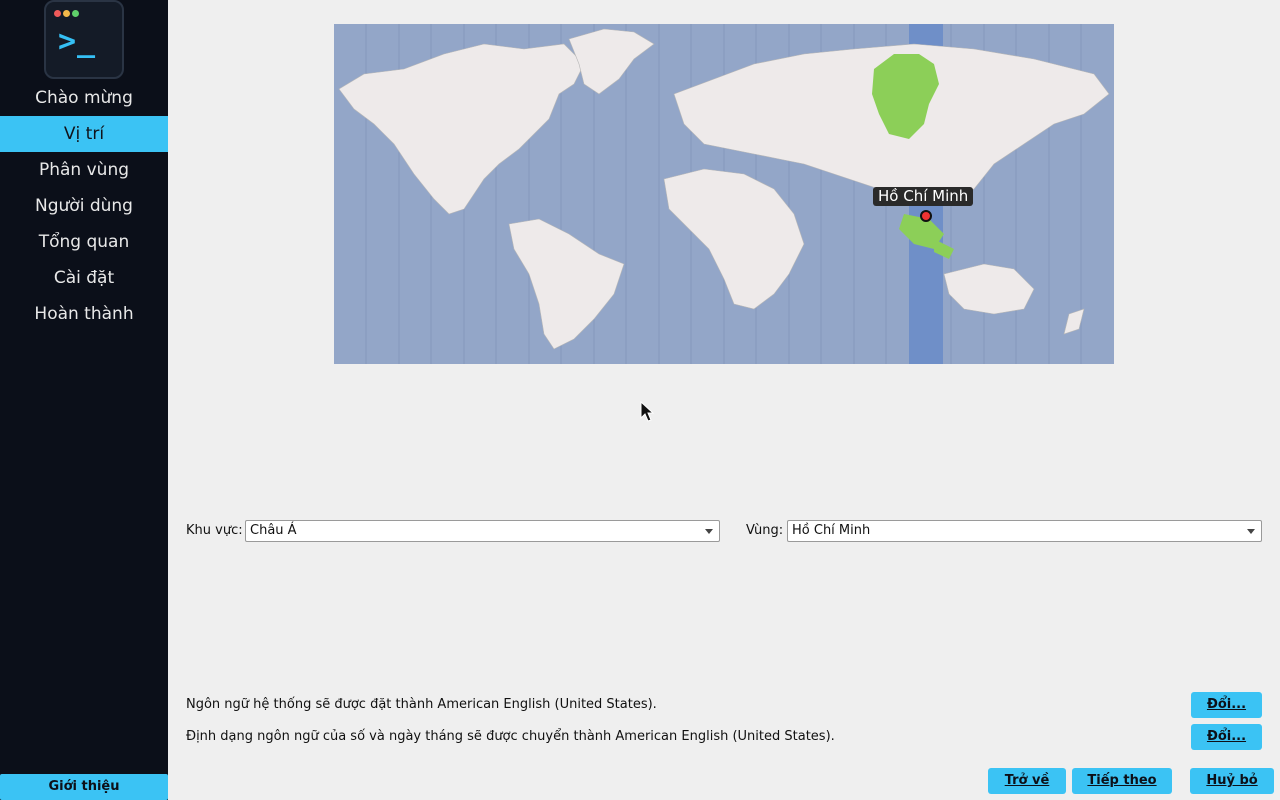  What do you see at coordinates (84, 242) in the screenshot?
I see `step-summary: Tổng quan` at bounding box center [84, 242].